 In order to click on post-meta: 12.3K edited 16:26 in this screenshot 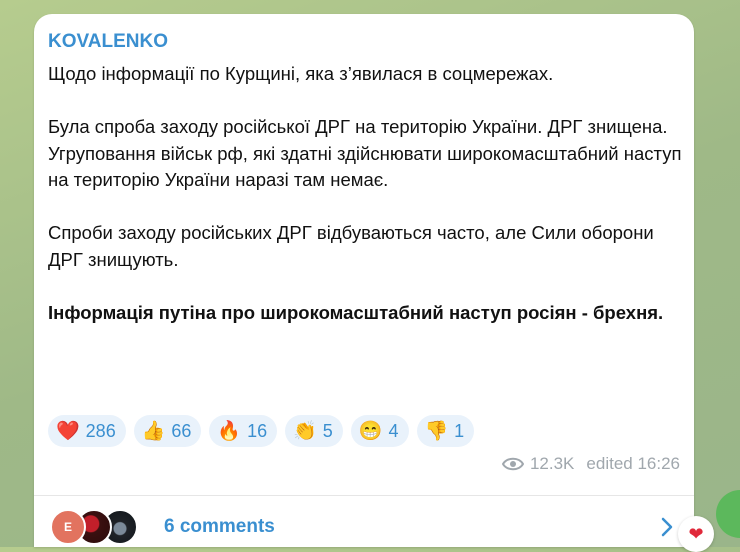, I will do `click(590, 464)`.